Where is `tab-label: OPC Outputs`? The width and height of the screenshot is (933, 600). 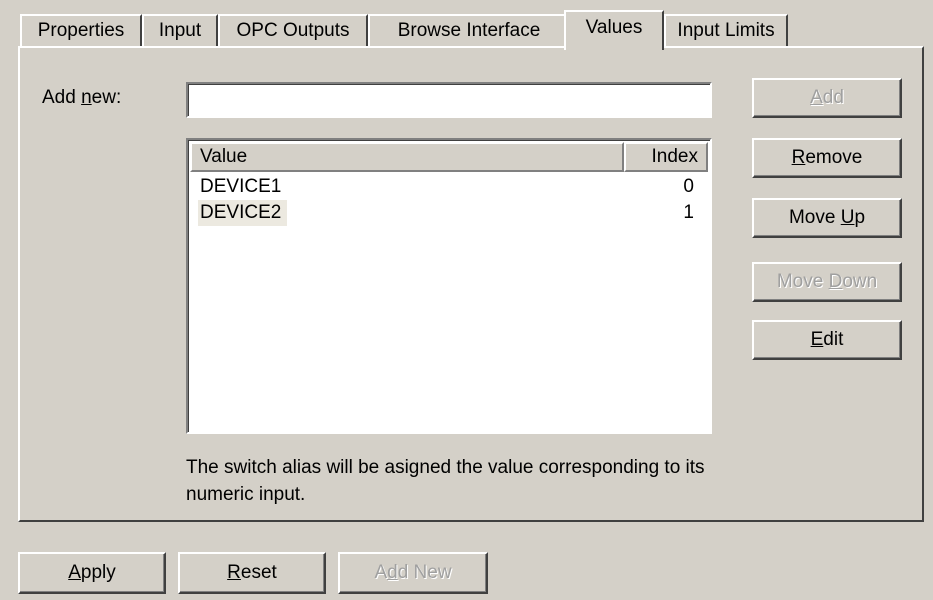
tab-label: OPC Outputs is located at coordinates (293, 30).